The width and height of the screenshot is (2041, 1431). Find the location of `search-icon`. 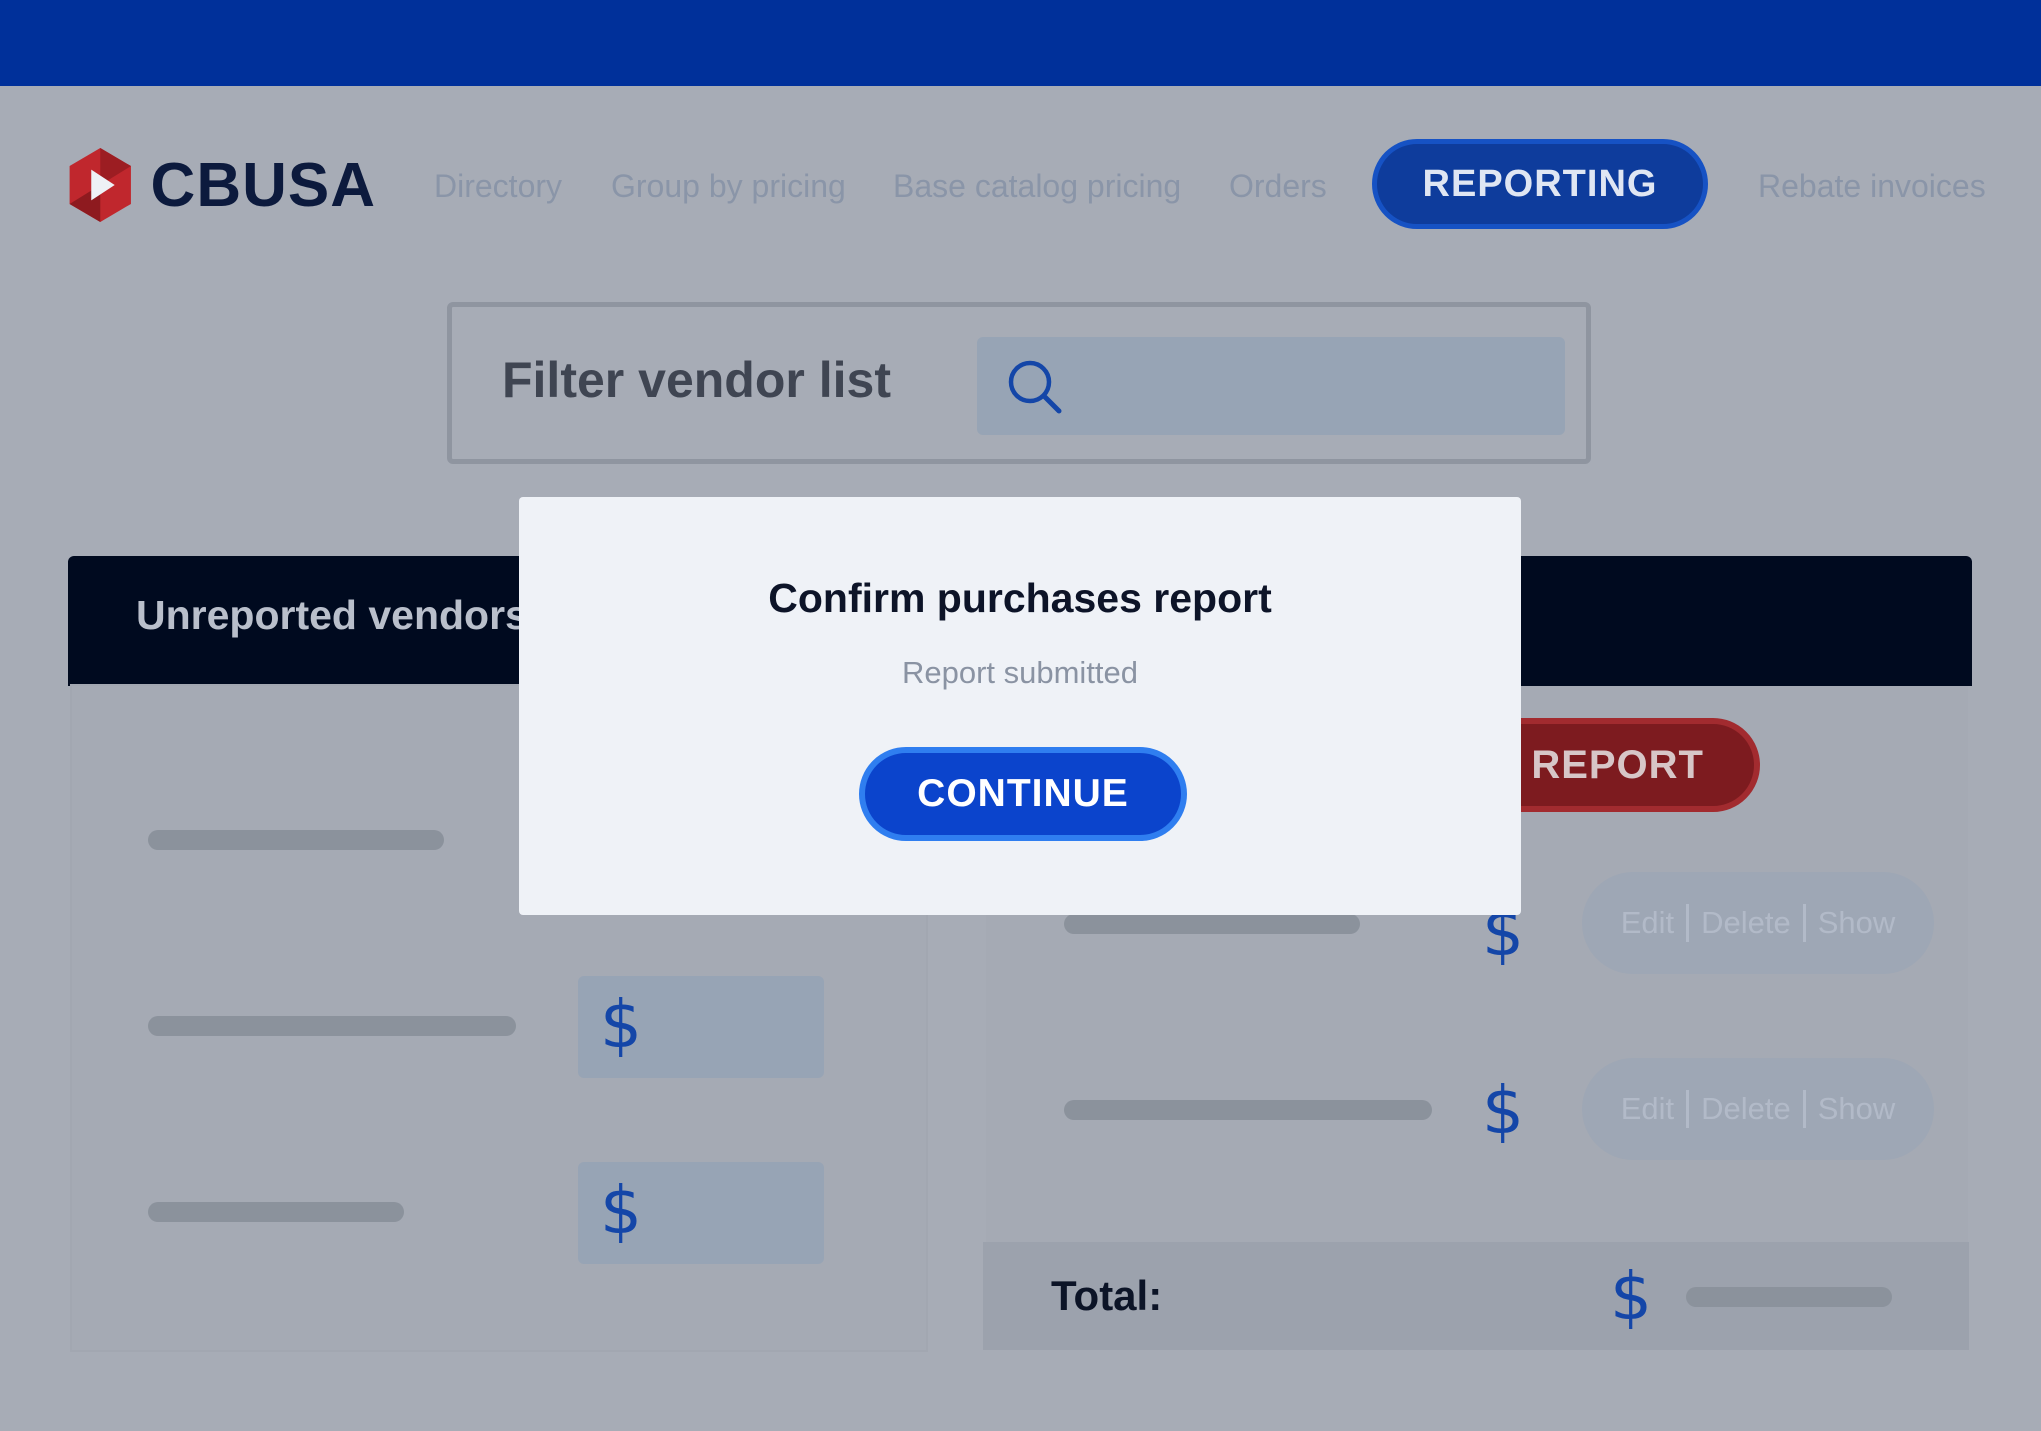

search-icon is located at coordinates (1035, 387).